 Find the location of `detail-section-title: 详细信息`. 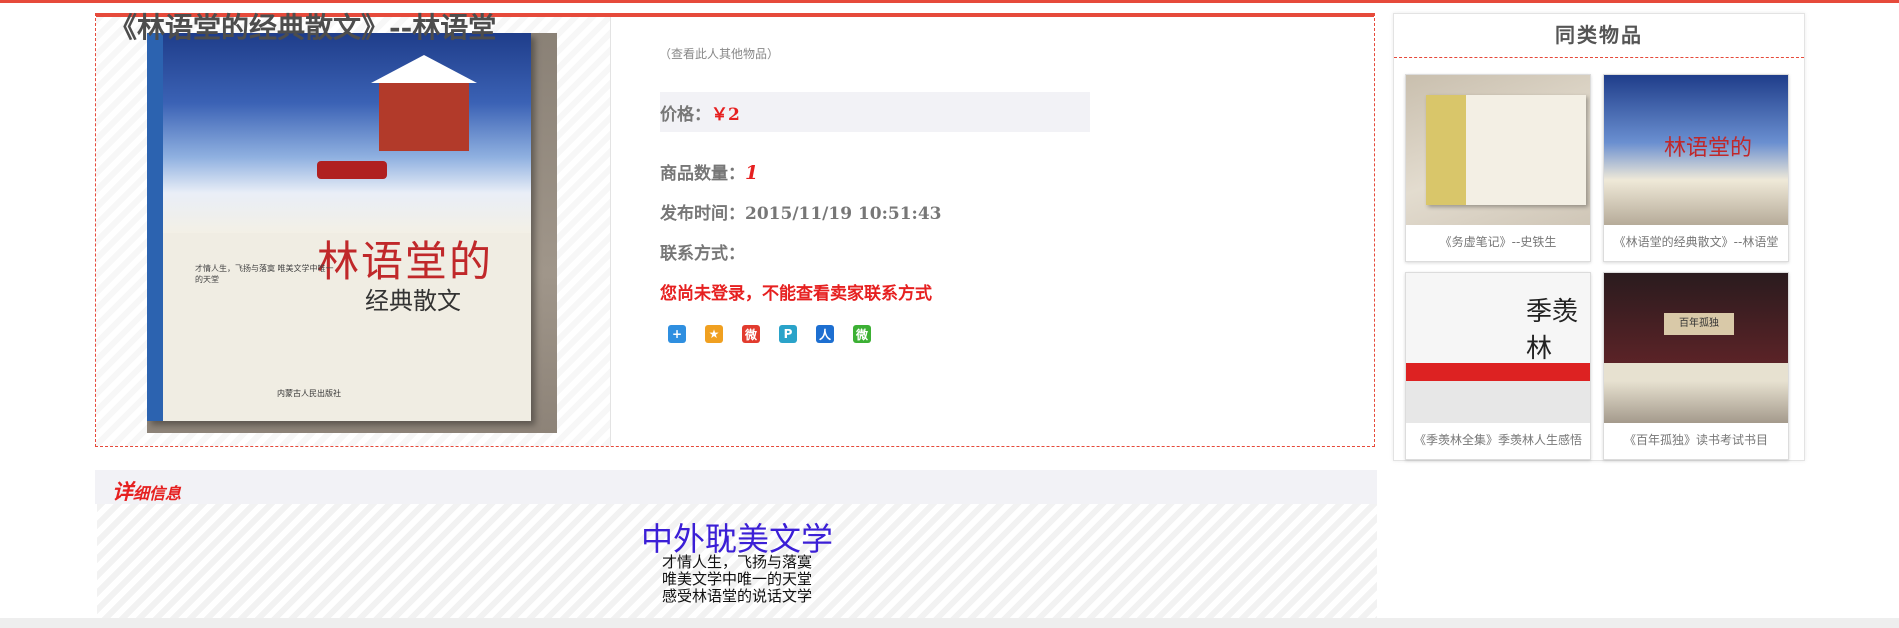

detail-section-title: 详细信息 is located at coordinates (146, 491).